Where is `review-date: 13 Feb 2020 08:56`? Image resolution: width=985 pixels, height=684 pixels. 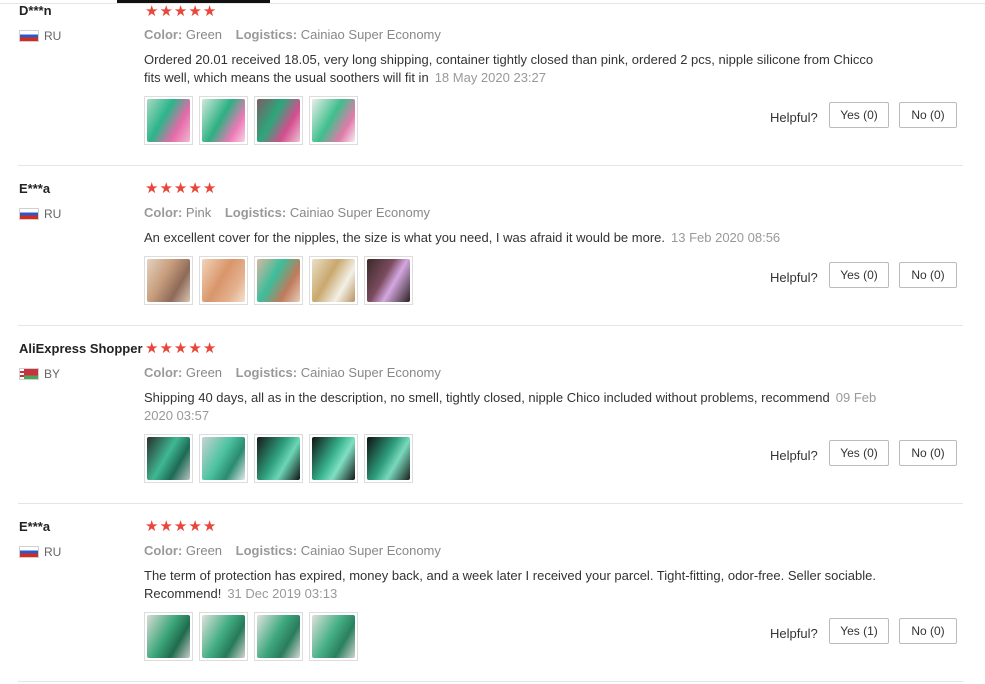 review-date: 13 Feb 2020 08:56 is located at coordinates (726, 237).